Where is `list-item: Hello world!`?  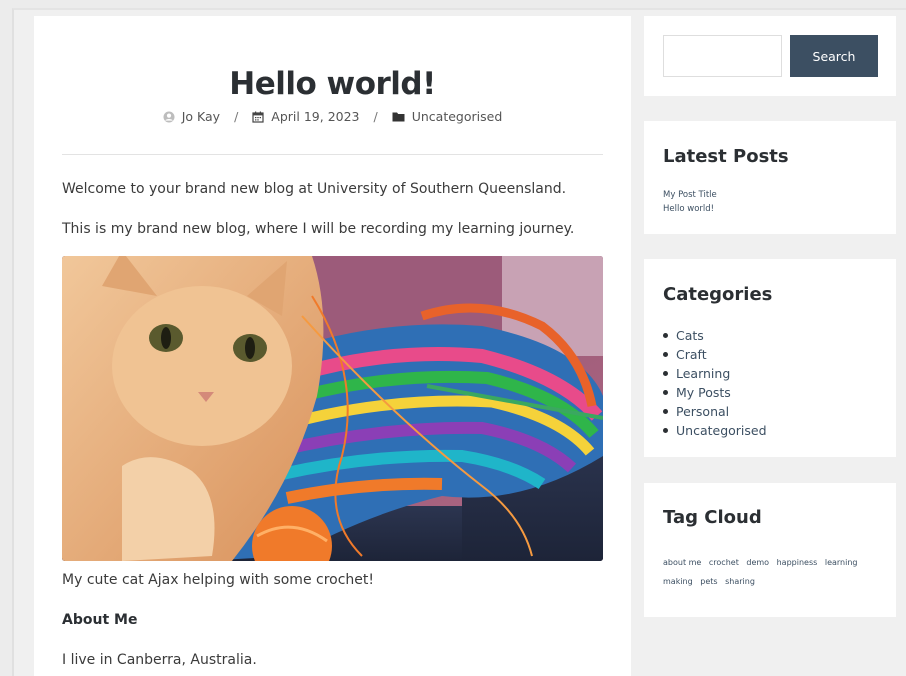
list-item: Hello world! is located at coordinates (690, 209).